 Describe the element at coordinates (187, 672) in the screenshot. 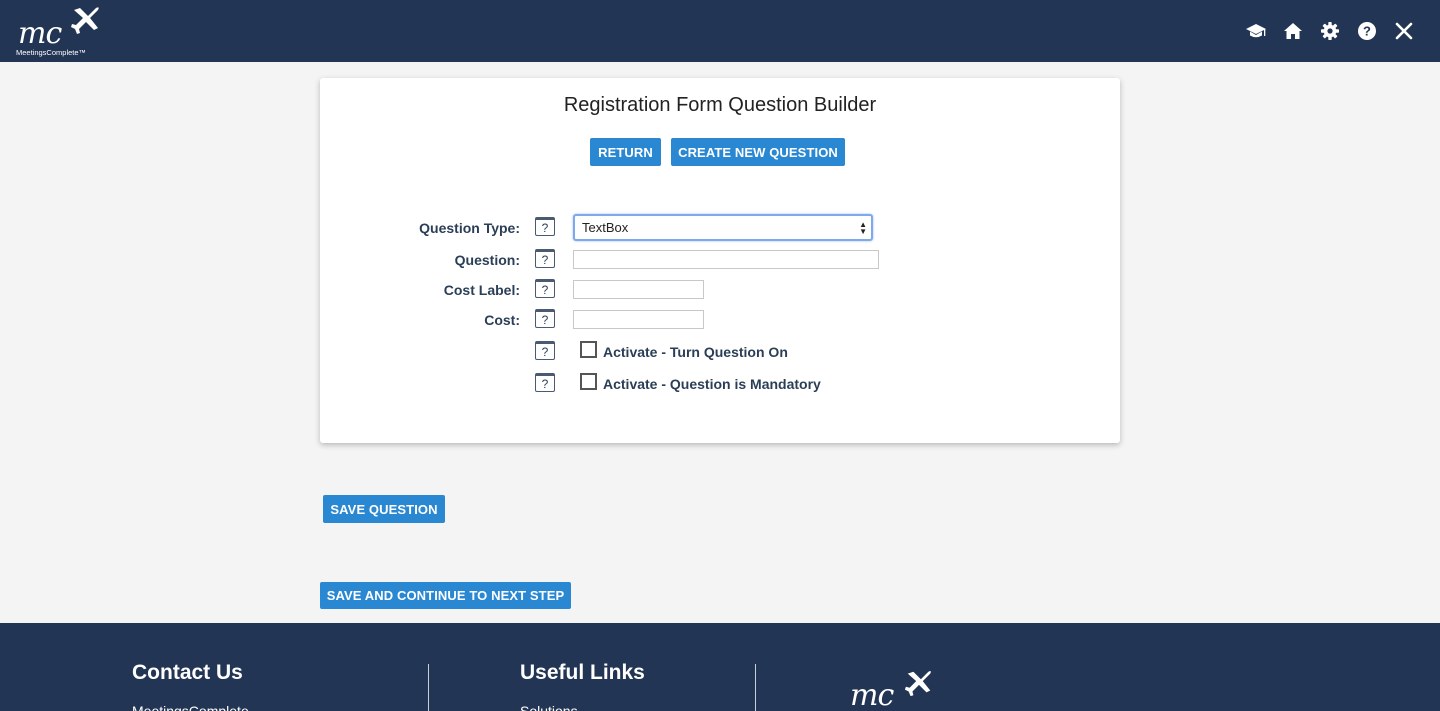

I see `contact-us-heading: Contact Us` at that location.